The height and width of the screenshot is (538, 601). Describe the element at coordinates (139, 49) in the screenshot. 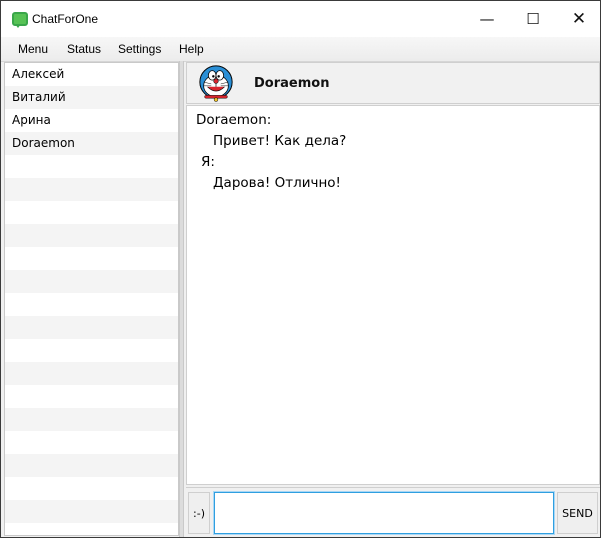

I see `menu-settings: Settings` at that location.